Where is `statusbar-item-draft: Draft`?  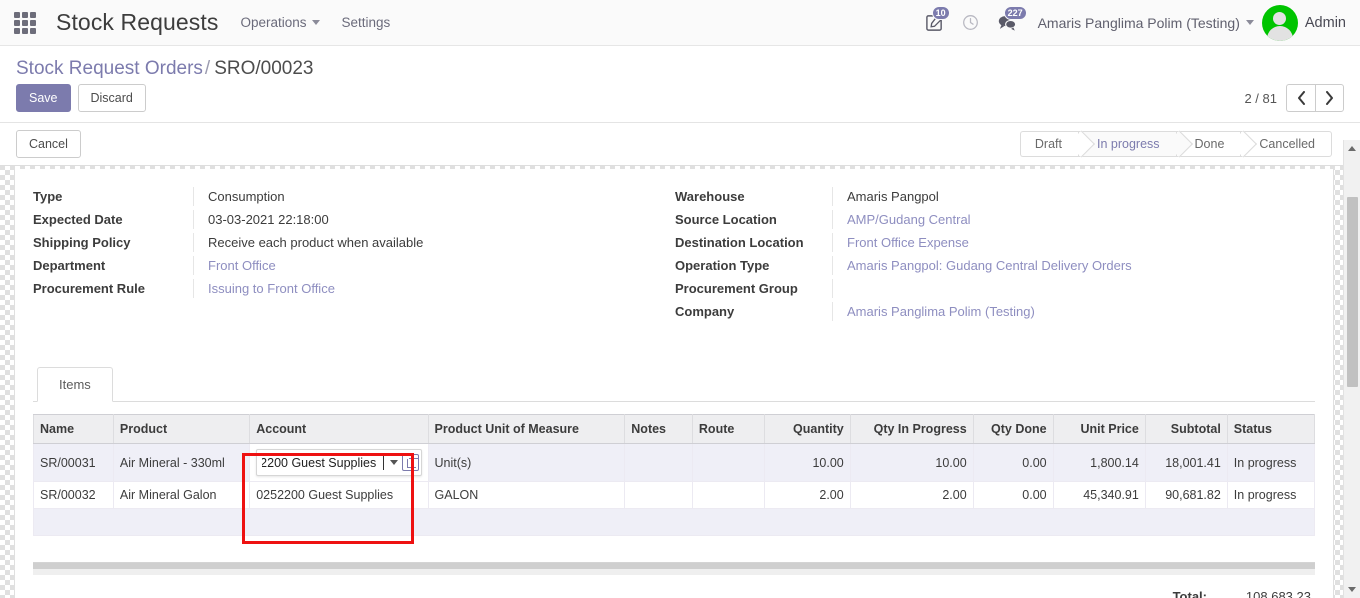 statusbar-item-draft: Draft is located at coordinates (1048, 144).